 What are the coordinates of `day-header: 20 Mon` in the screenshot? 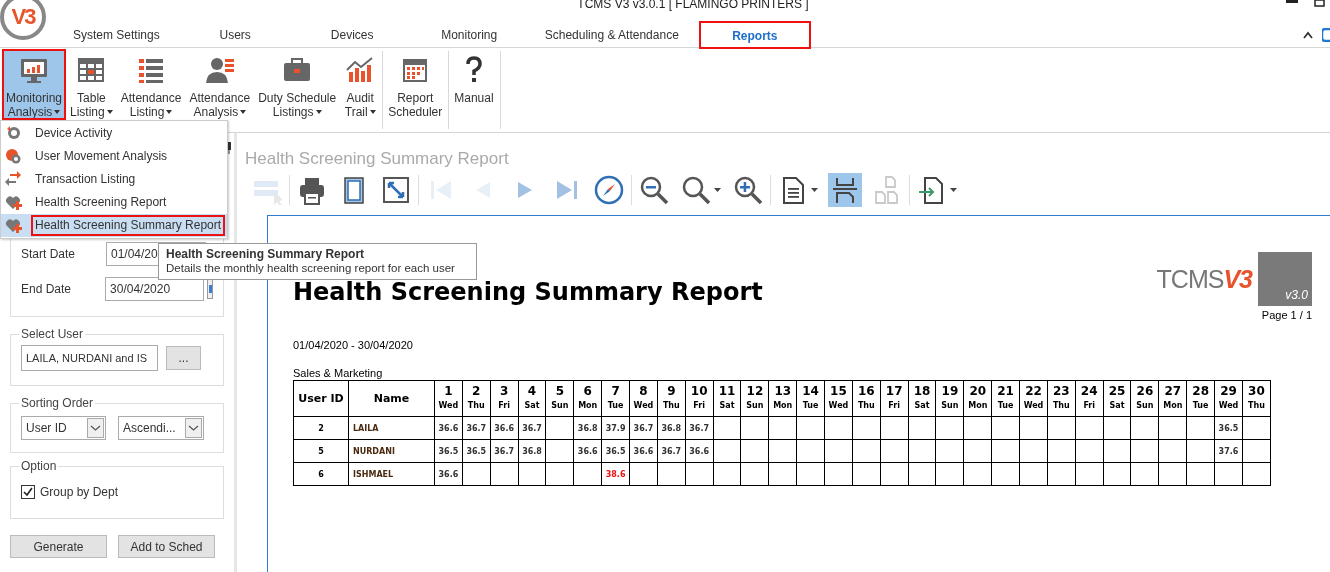 It's located at (977, 398).